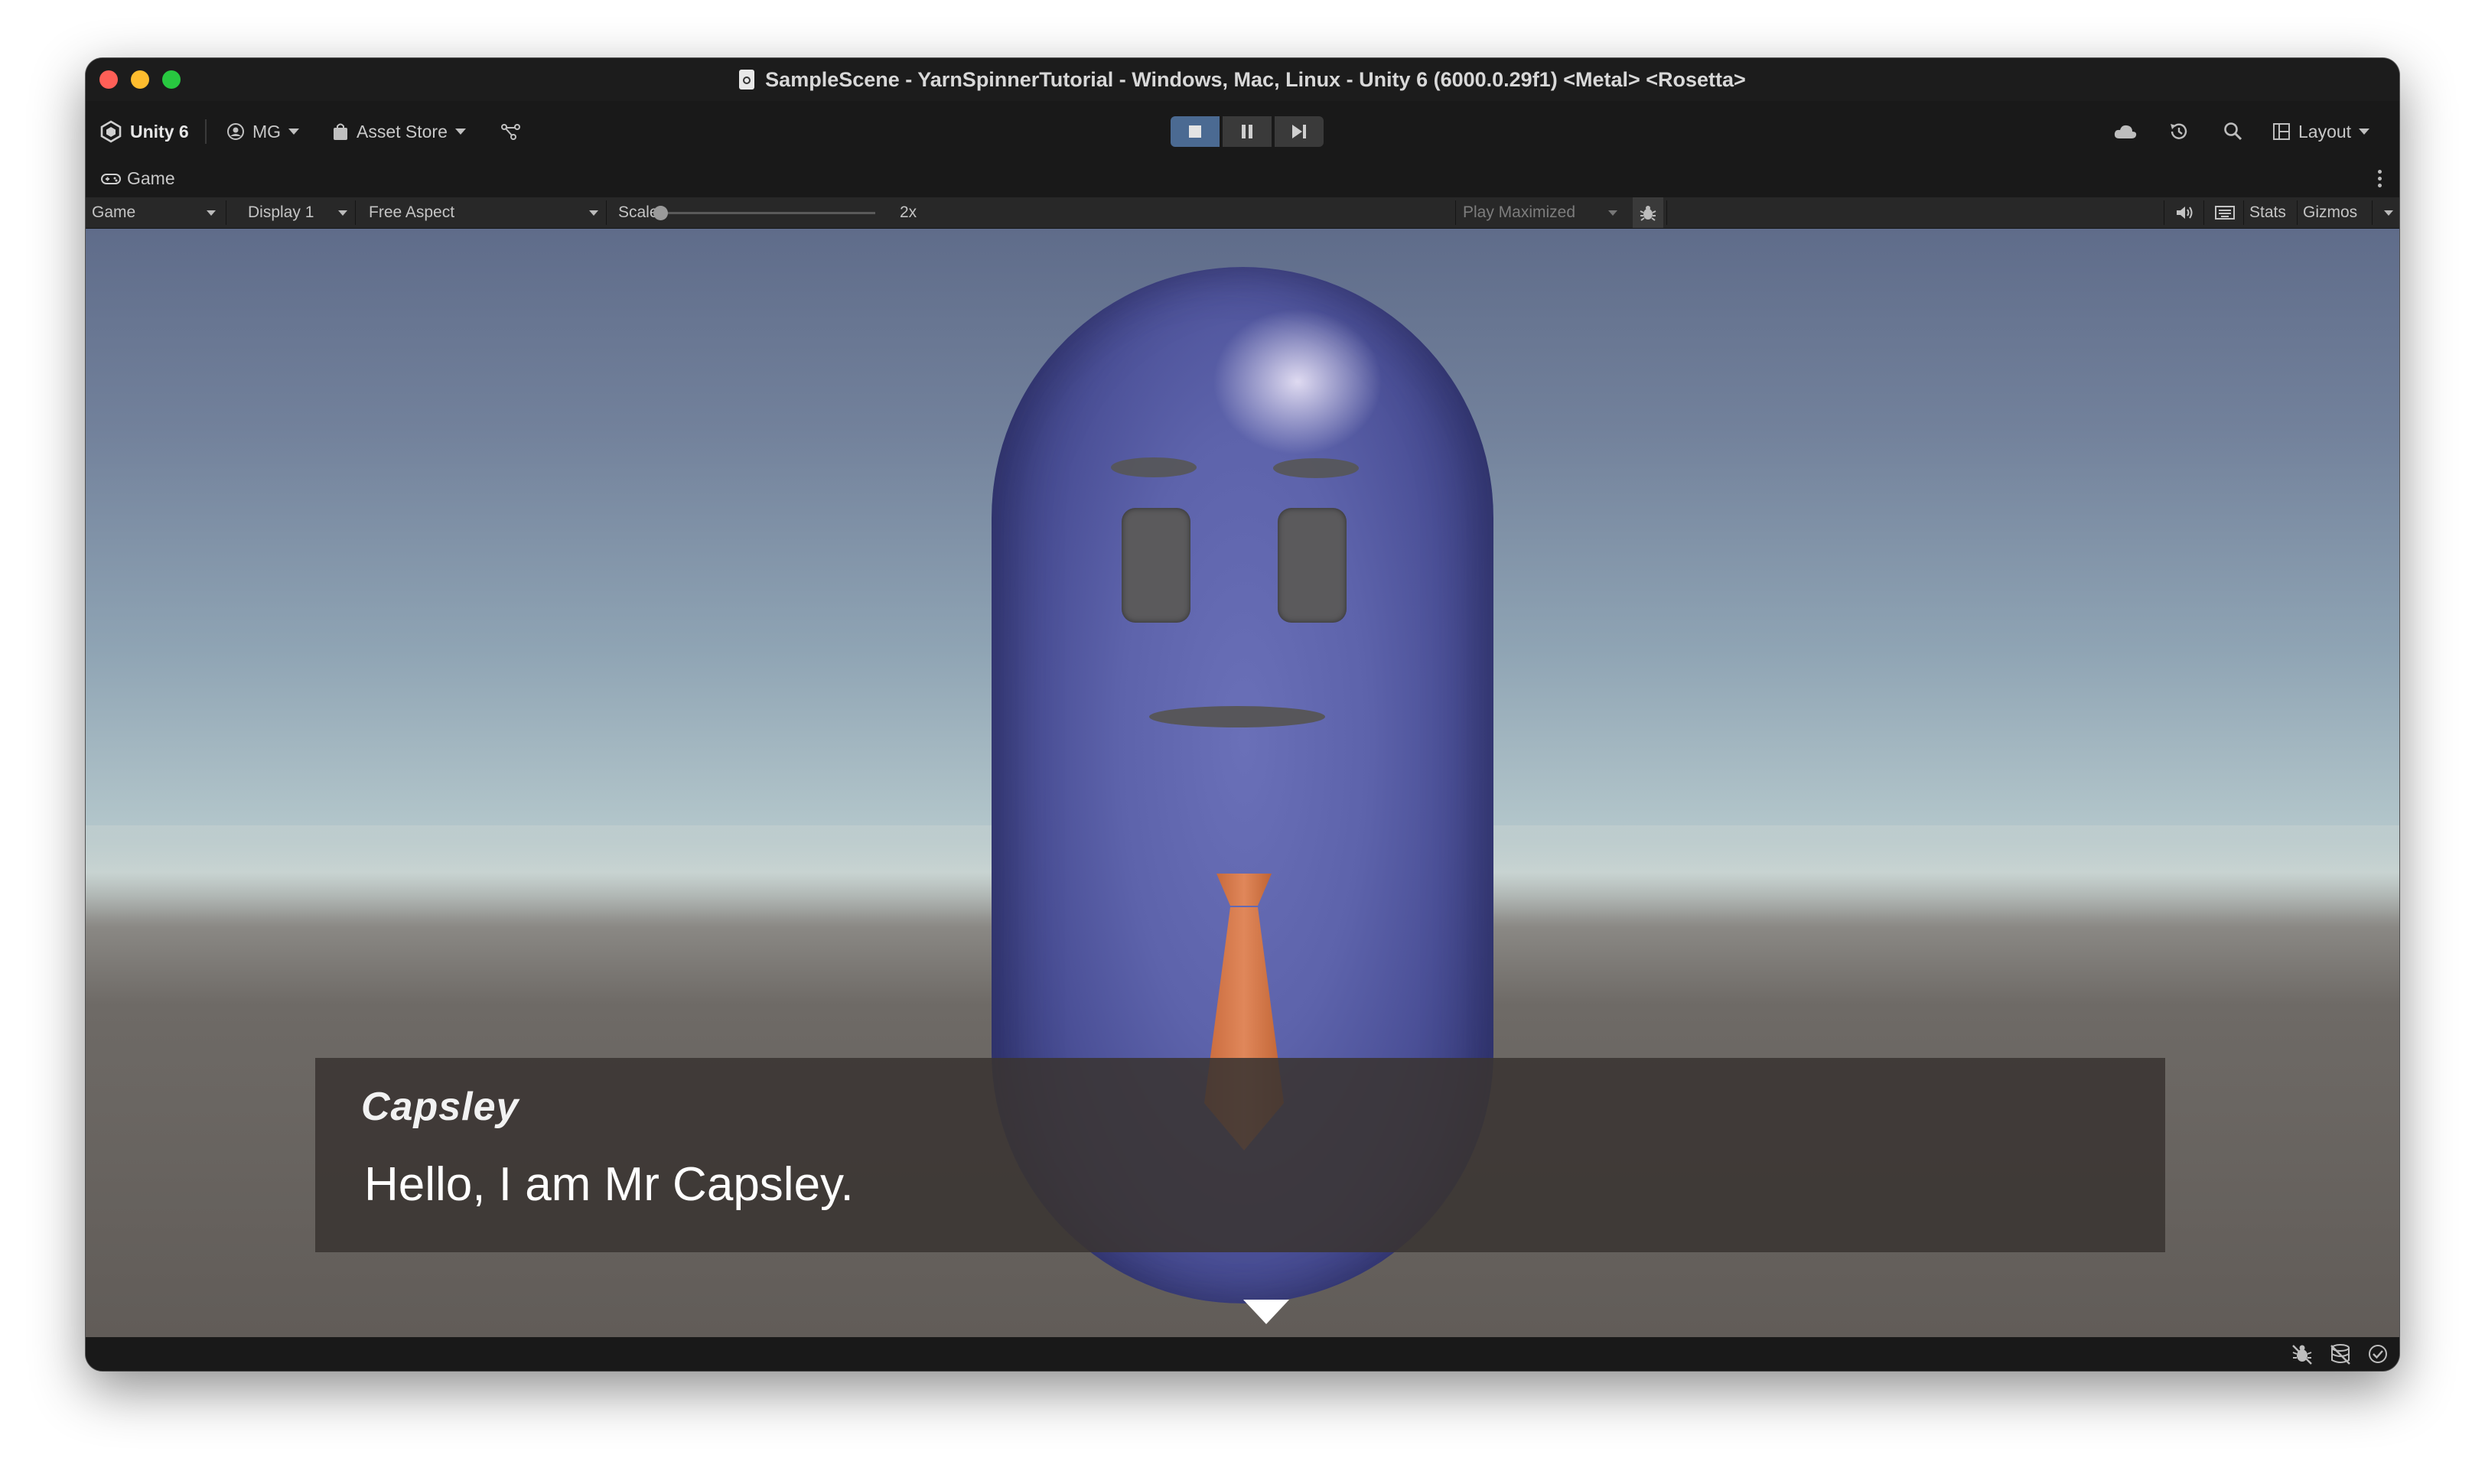 The image size is (2485, 1484). Describe the element at coordinates (609, 1184) in the screenshot. I see `dialogue-line: Hello, I am Mr Capsley.` at that location.